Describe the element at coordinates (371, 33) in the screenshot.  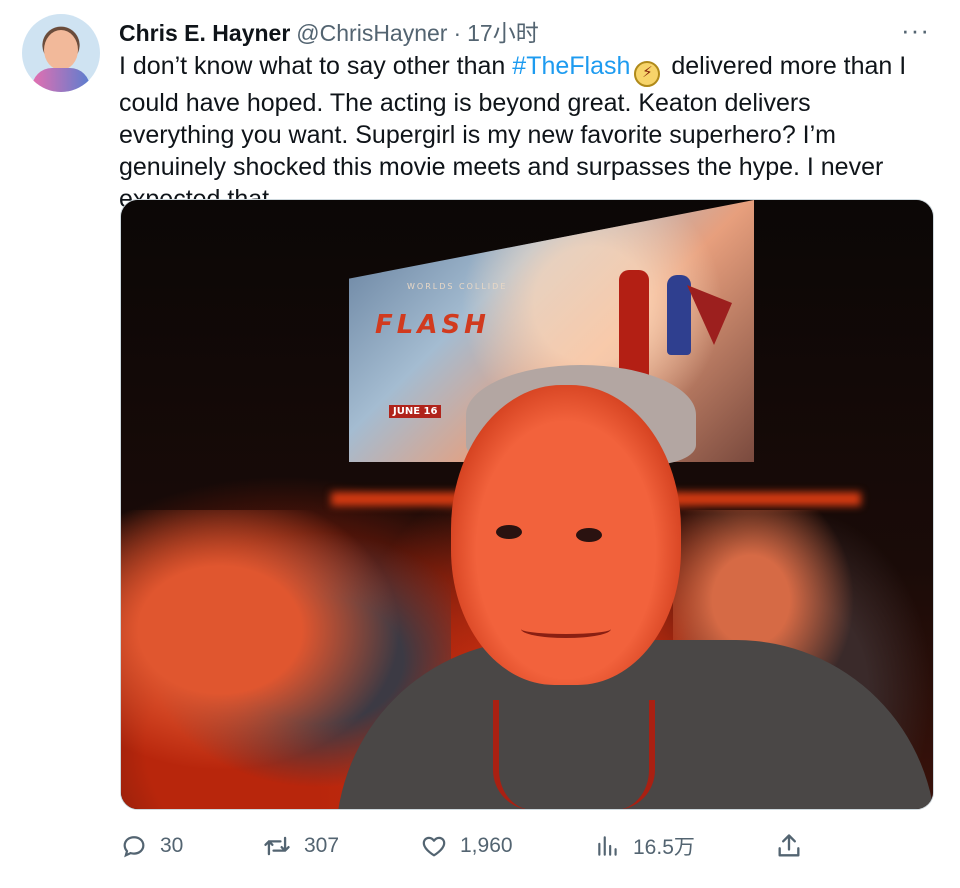
I see `author-handle: @ChrisHayner` at that location.